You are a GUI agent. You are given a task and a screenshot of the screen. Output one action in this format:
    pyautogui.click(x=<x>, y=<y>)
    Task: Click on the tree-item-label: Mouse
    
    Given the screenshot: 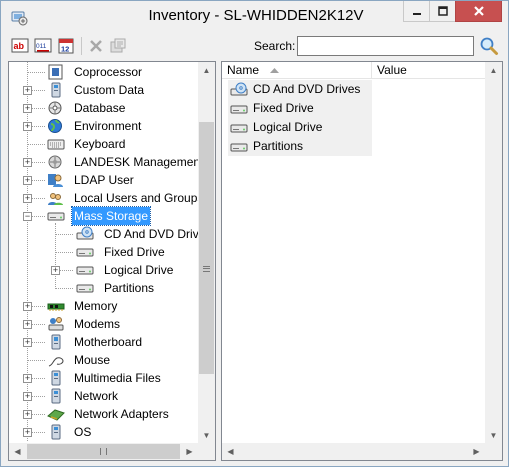 What is the action you would take?
    pyautogui.click(x=92, y=360)
    